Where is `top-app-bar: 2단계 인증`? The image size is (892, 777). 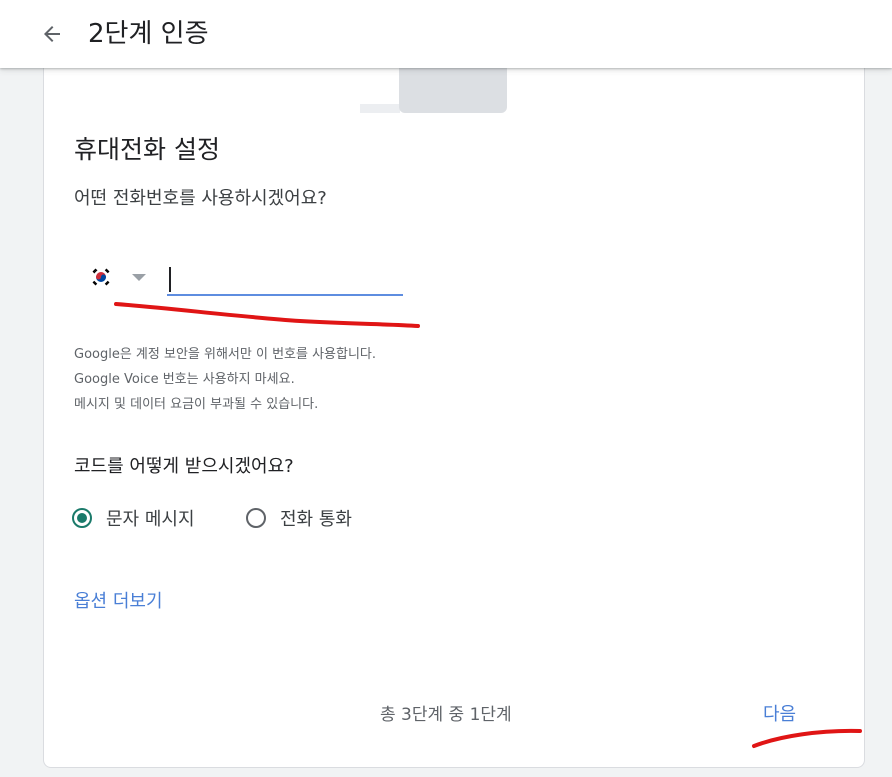
top-app-bar: 2단계 인증 is located at coordinates (446, 34).